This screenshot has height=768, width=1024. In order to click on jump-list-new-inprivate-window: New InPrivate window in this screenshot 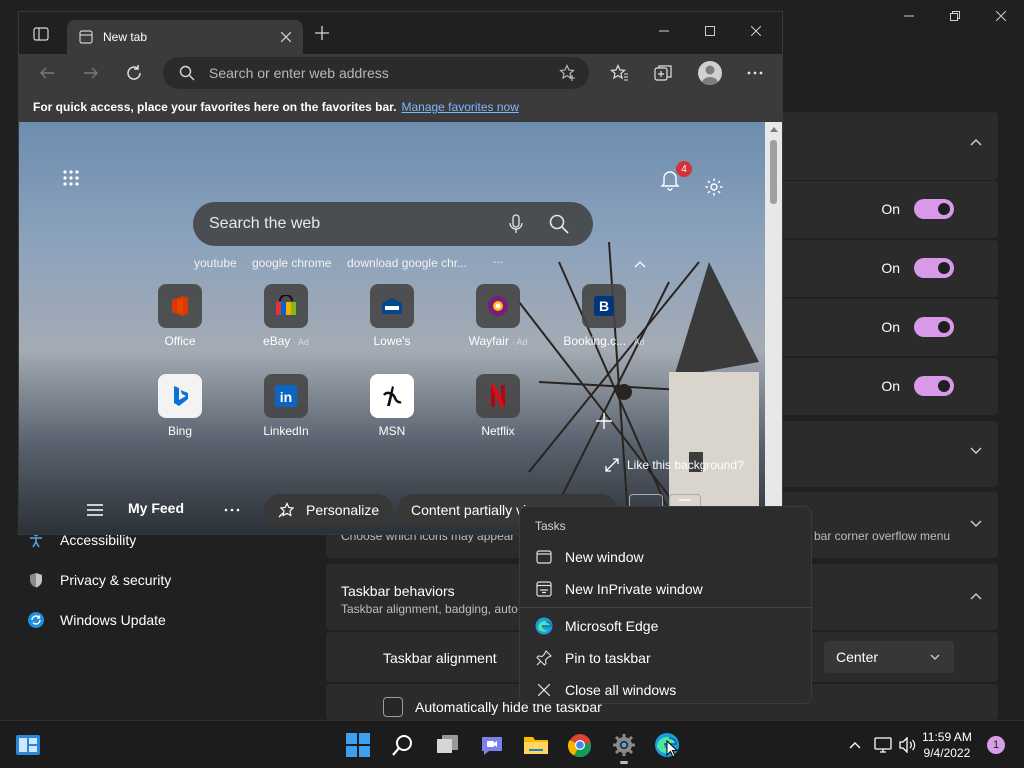, I will do `click(665, 589)`.